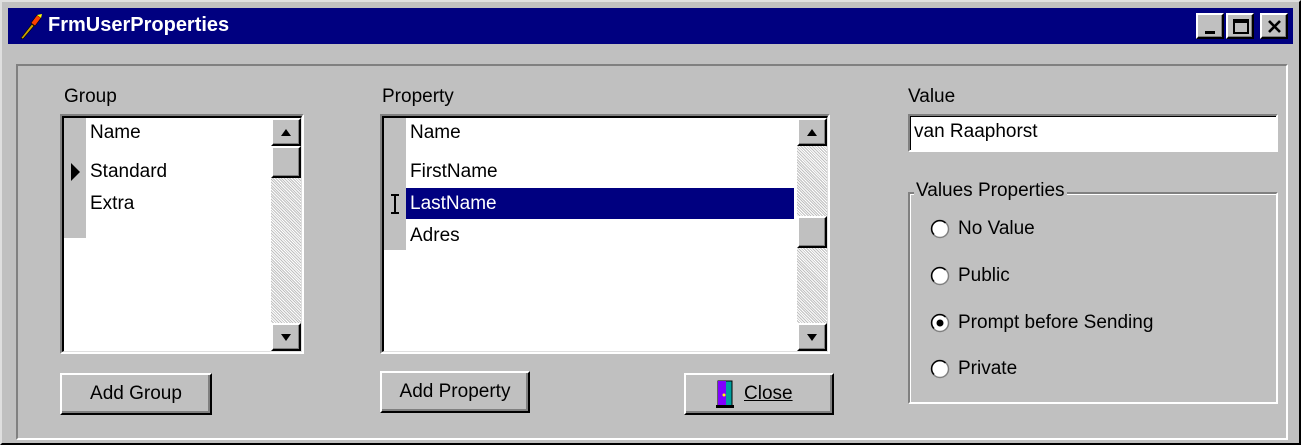 The image size is (1301, 445). I want to click on values-properties-title: Values Properties, so click(990, 191).